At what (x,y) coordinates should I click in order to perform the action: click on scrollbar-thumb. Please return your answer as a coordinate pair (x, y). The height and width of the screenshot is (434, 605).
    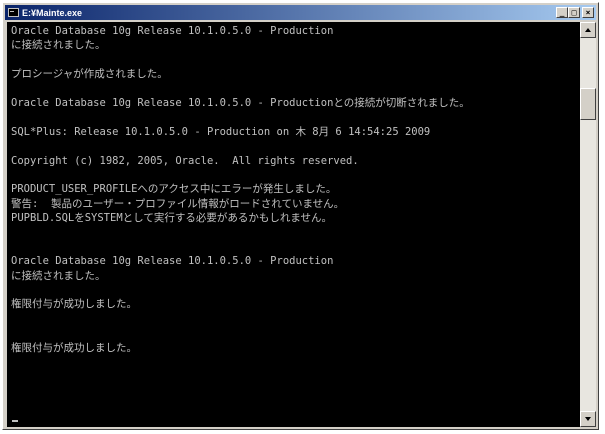
    Looking at the image, I should click on (588, 104).